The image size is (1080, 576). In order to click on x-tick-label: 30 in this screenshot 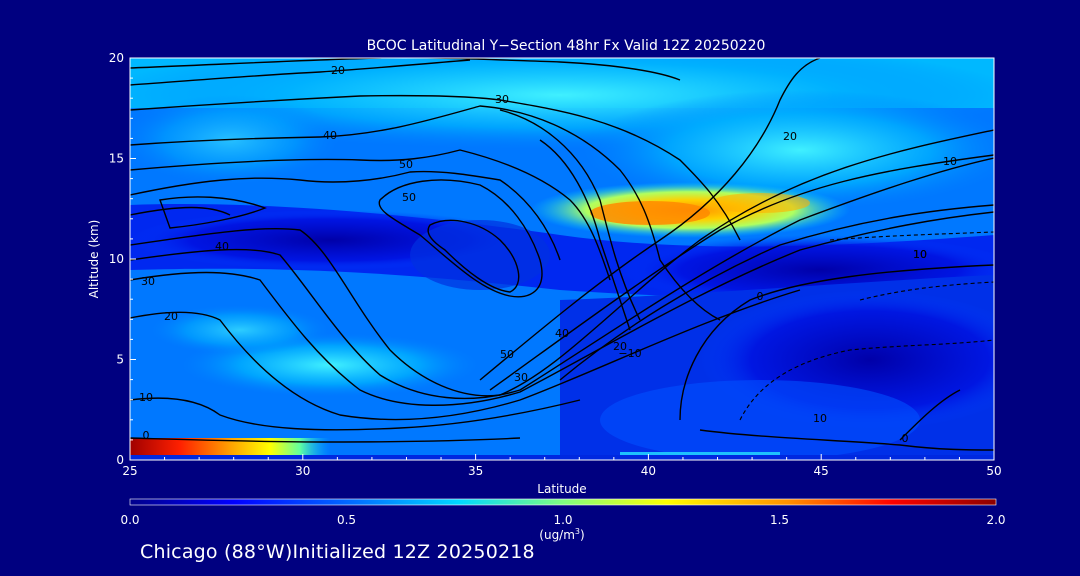, I will do `click(302, 471)`.